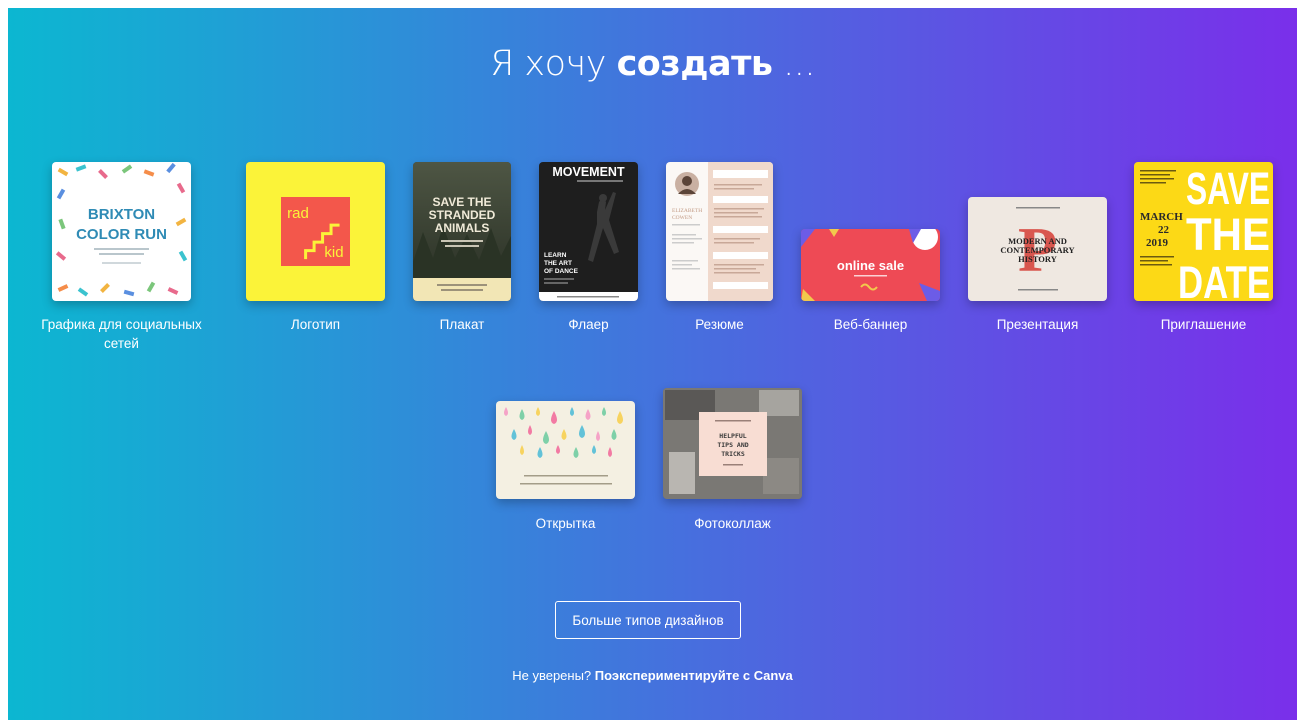 This screenshot has width=1305, height=720. What do you see at coordinates (565, 450) in the screenshot?
I see `card-thumbnail` at bounding box center [565, 450].